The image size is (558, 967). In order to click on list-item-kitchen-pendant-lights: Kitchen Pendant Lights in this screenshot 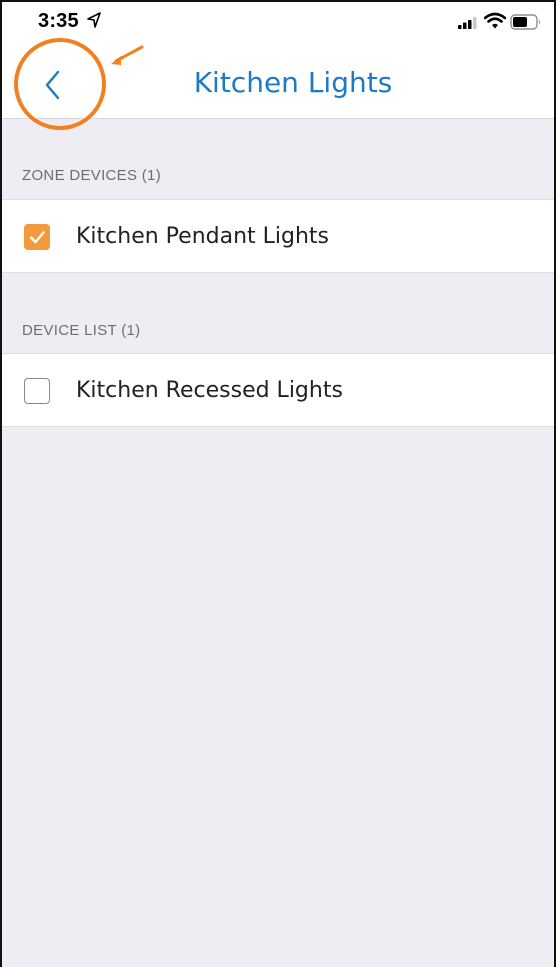, I will do `click(278, 236)`.